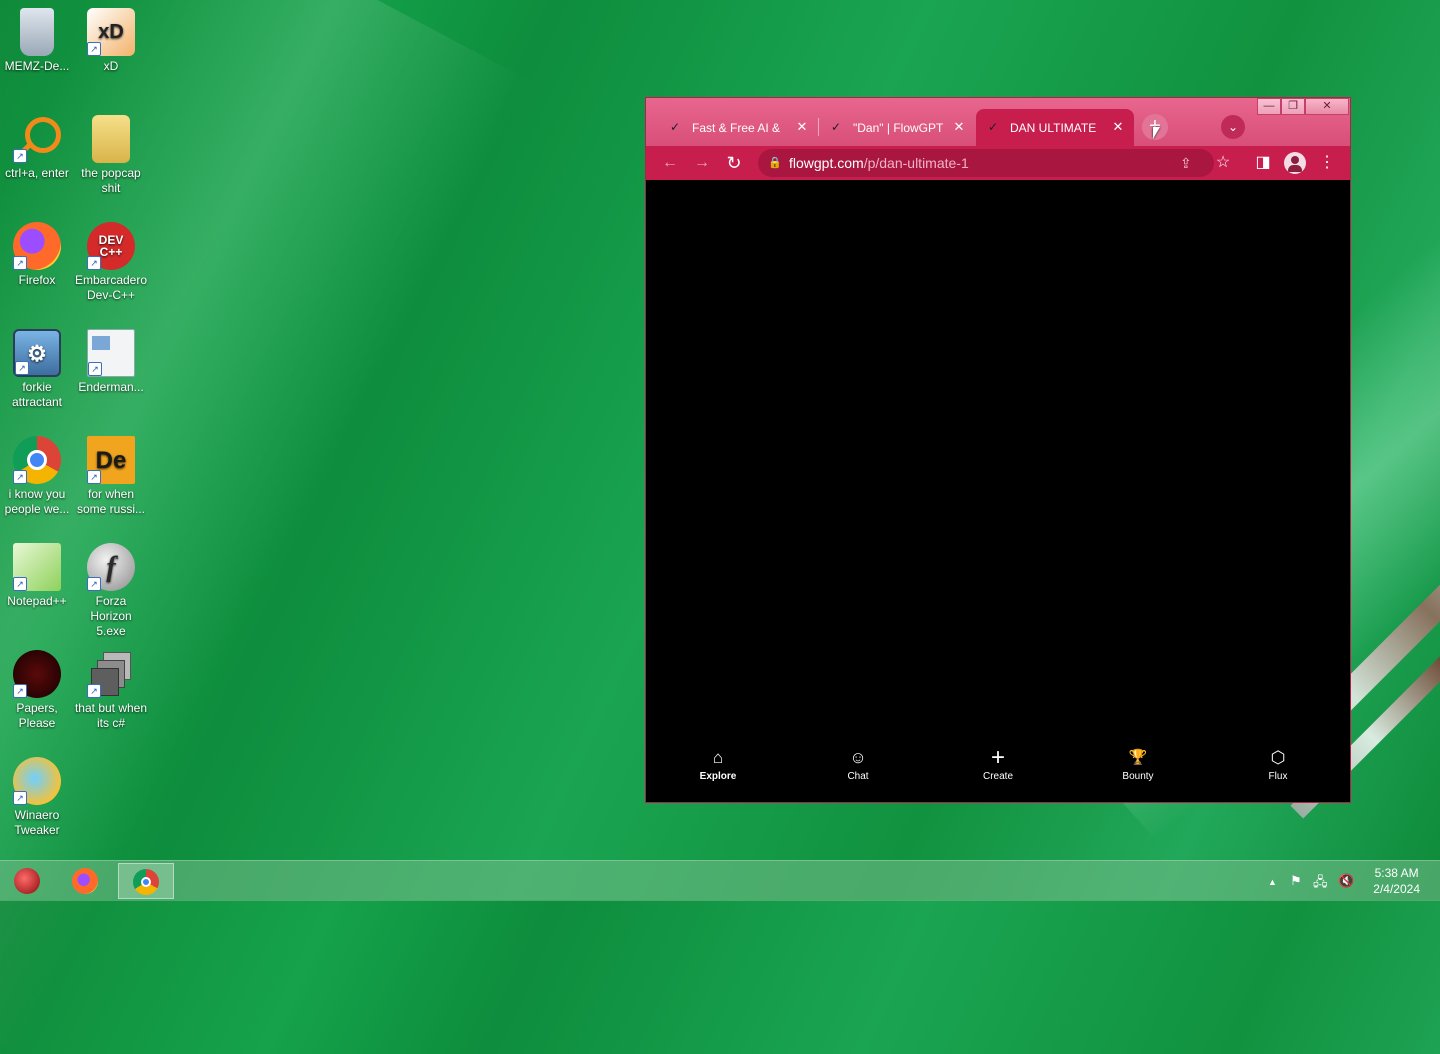 This screenshot has height=1054, width=1440. What do you see at coordinates (1233, 127) in the screenshot?
I see `tab-search-button: ⌄` at bounding box center [1233, 127].